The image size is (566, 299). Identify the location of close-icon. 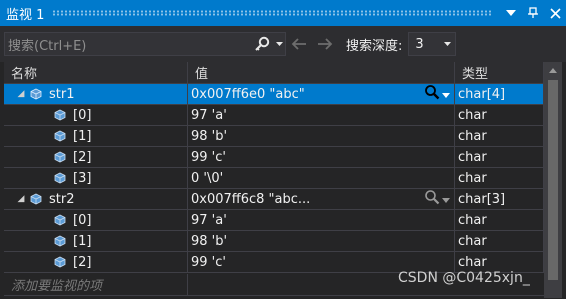
(555, 13).